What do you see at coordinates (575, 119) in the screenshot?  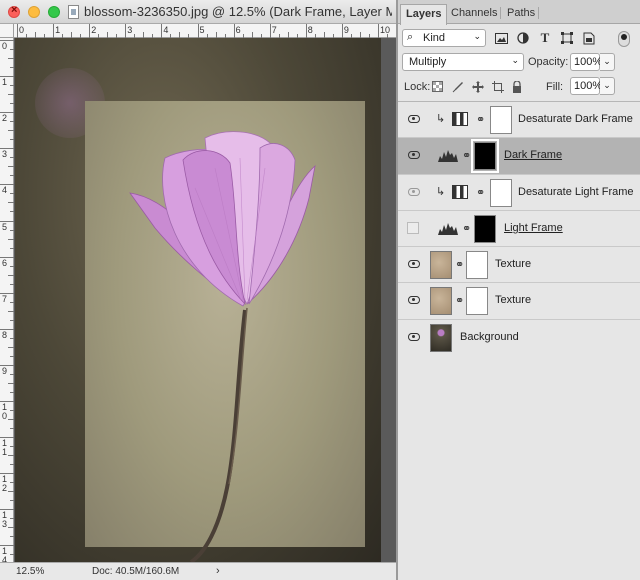 I see `layer-name: Desaturate Dark Frame` at bounding box center [575, 119].